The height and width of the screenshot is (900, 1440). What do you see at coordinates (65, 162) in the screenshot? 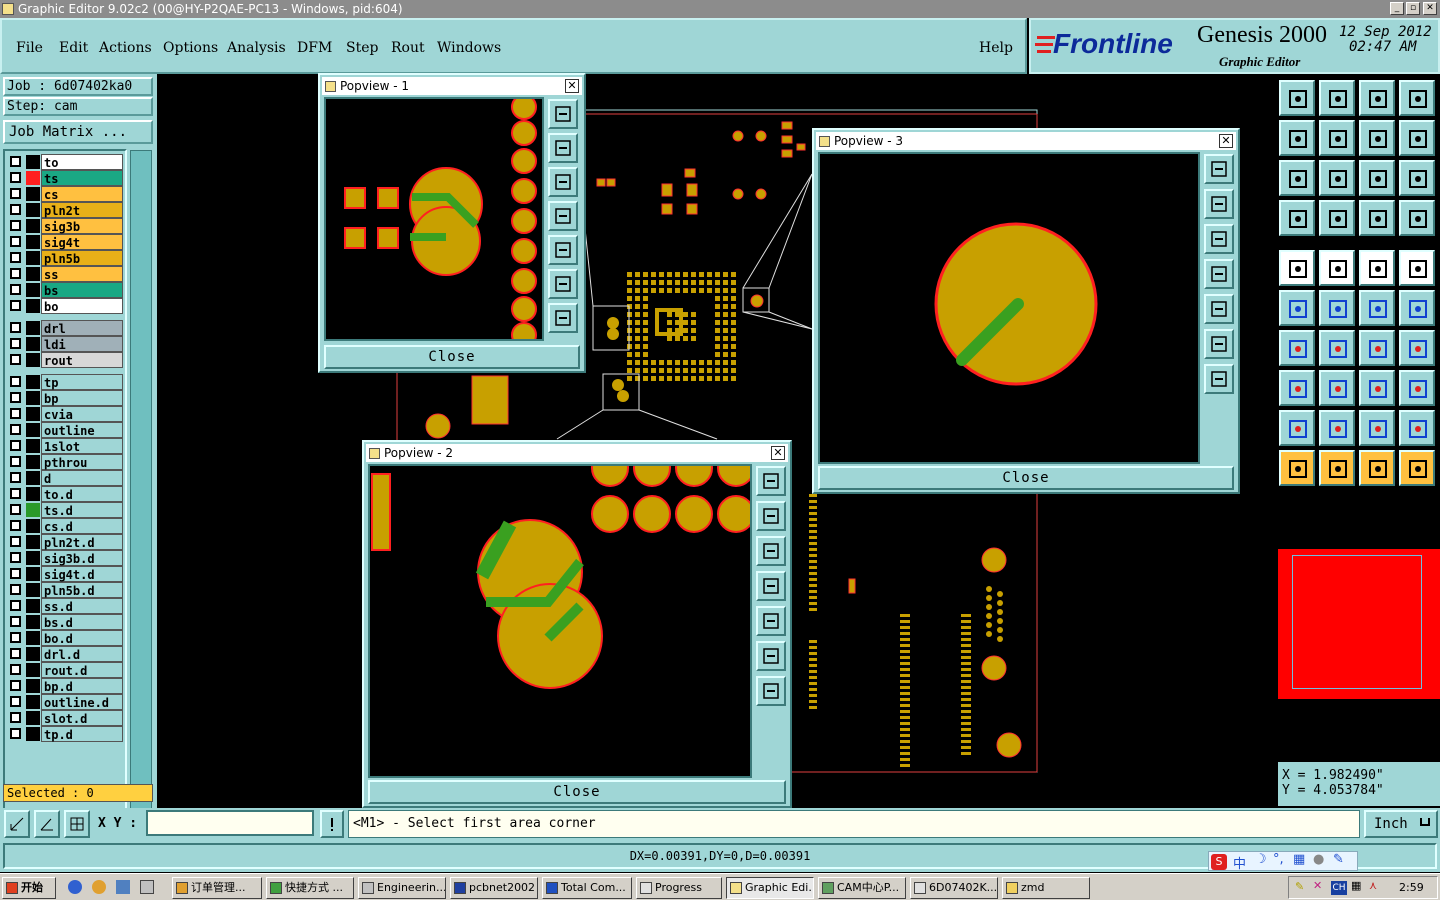
I see `layer-row-to: to` at bounding box center [65, 162].